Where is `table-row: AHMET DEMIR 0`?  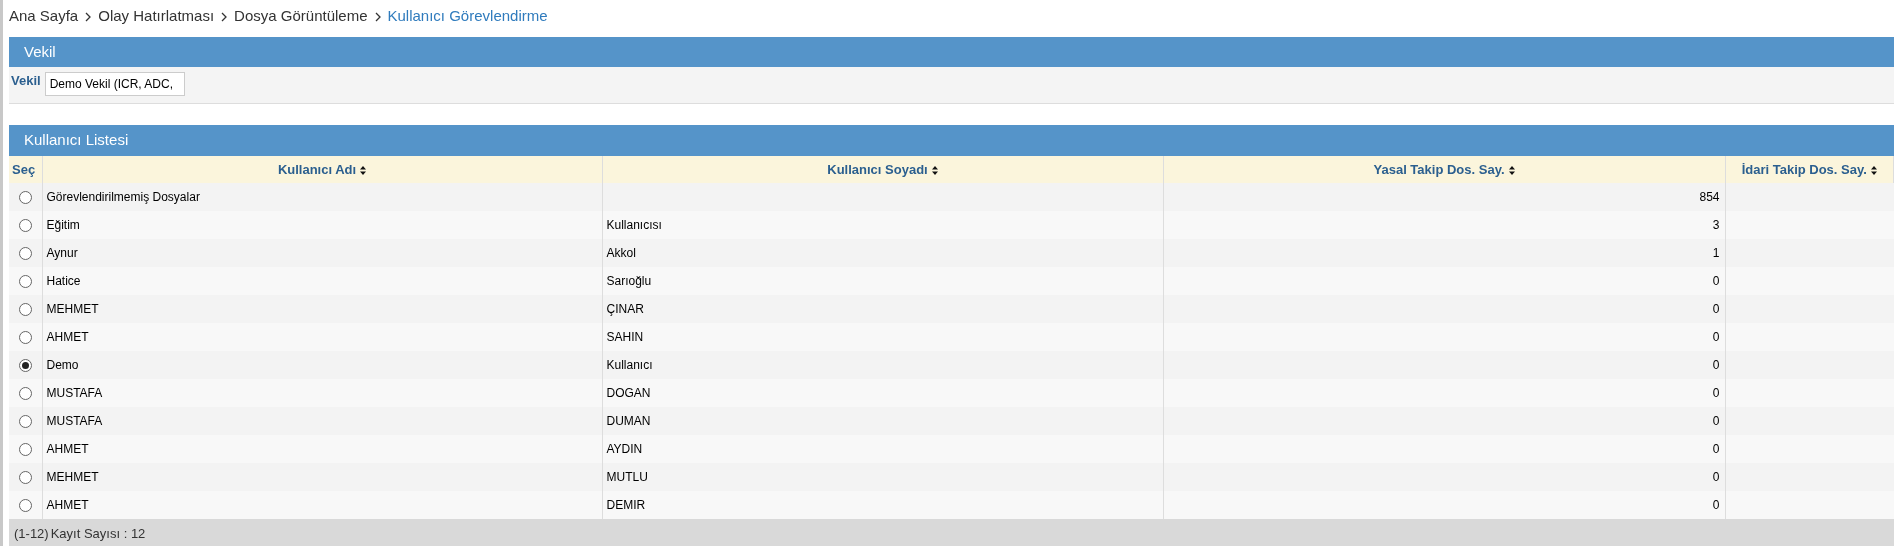
table-row: AHMET DEMIR 0 is located at coordinates (951, 505).